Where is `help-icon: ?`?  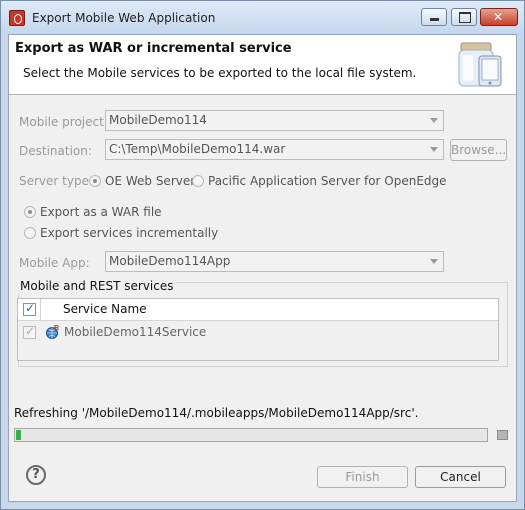
help-icon: ? is located at coordinates (36, 474).